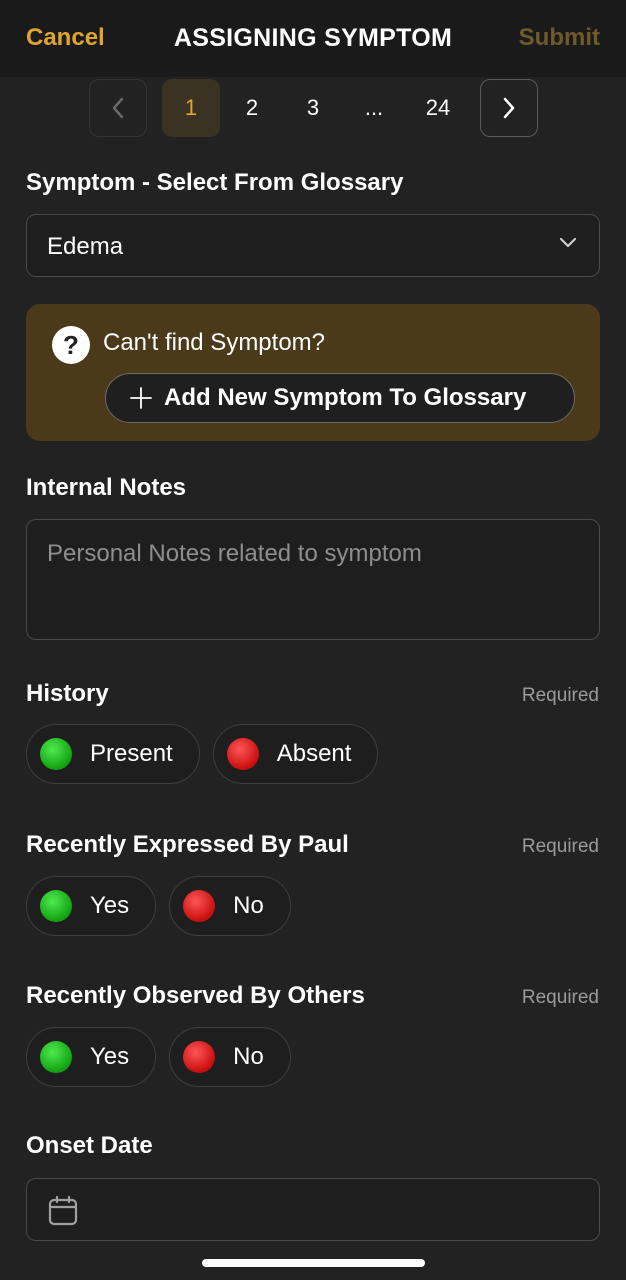 The height and width of the screenshot is (1280, 626). I want to click on prev-page-button, so click(118, 108).